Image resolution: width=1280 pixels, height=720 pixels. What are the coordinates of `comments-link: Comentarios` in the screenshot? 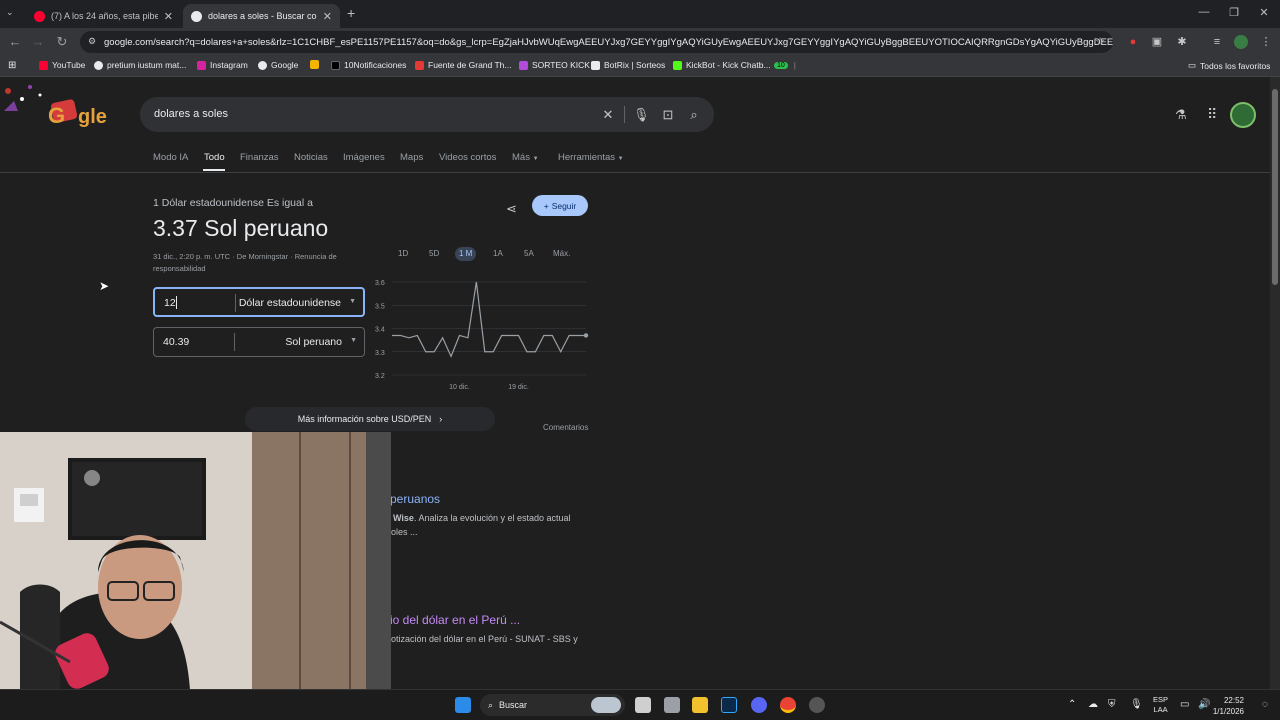 It's located at (565, 427).